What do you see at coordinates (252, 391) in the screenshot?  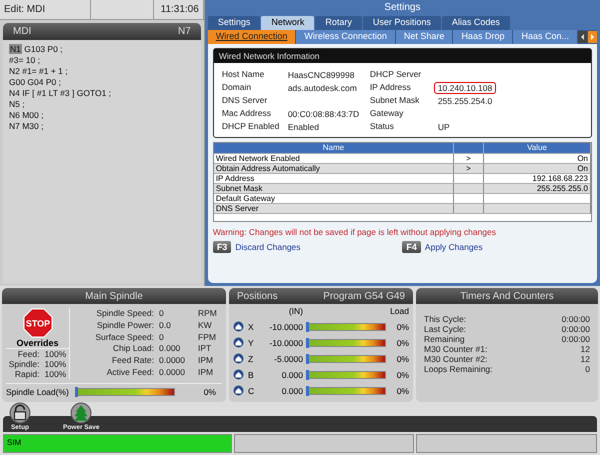 I see `axis-label: C` at bounding box center [252, 391].